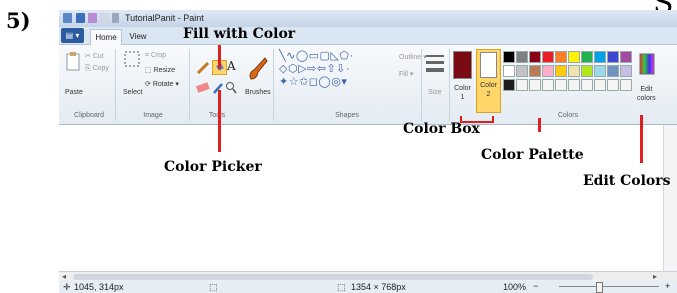  I want to click on shapes-row: ◇⬡▷⇨⇦⇧⇩·, so click(315, 69).